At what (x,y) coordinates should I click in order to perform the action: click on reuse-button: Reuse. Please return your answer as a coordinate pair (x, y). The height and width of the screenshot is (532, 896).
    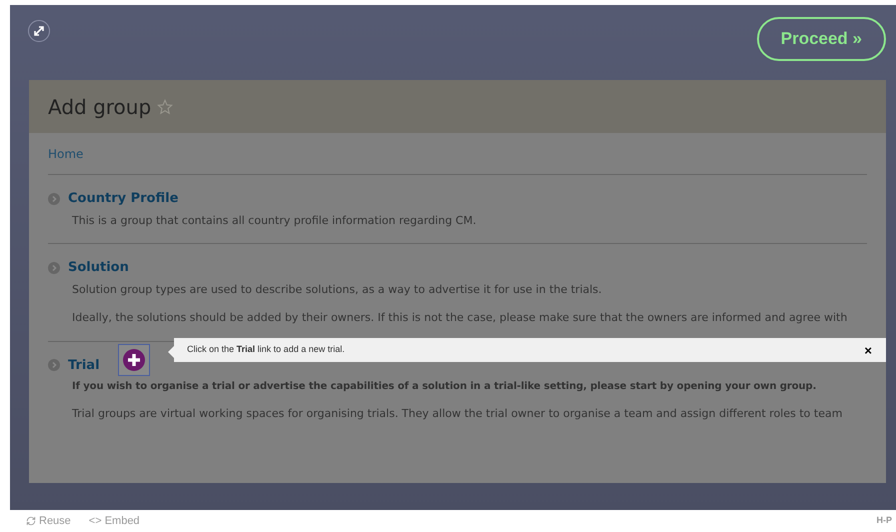
    Looking at the image, I should click on (48, 521).